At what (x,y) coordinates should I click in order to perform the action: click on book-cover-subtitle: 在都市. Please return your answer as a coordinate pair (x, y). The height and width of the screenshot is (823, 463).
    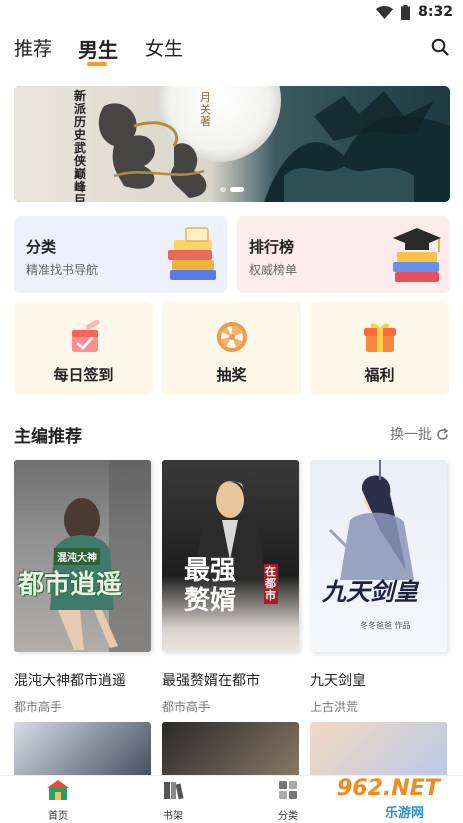
    Looking at the image, I should click on (271, 584).